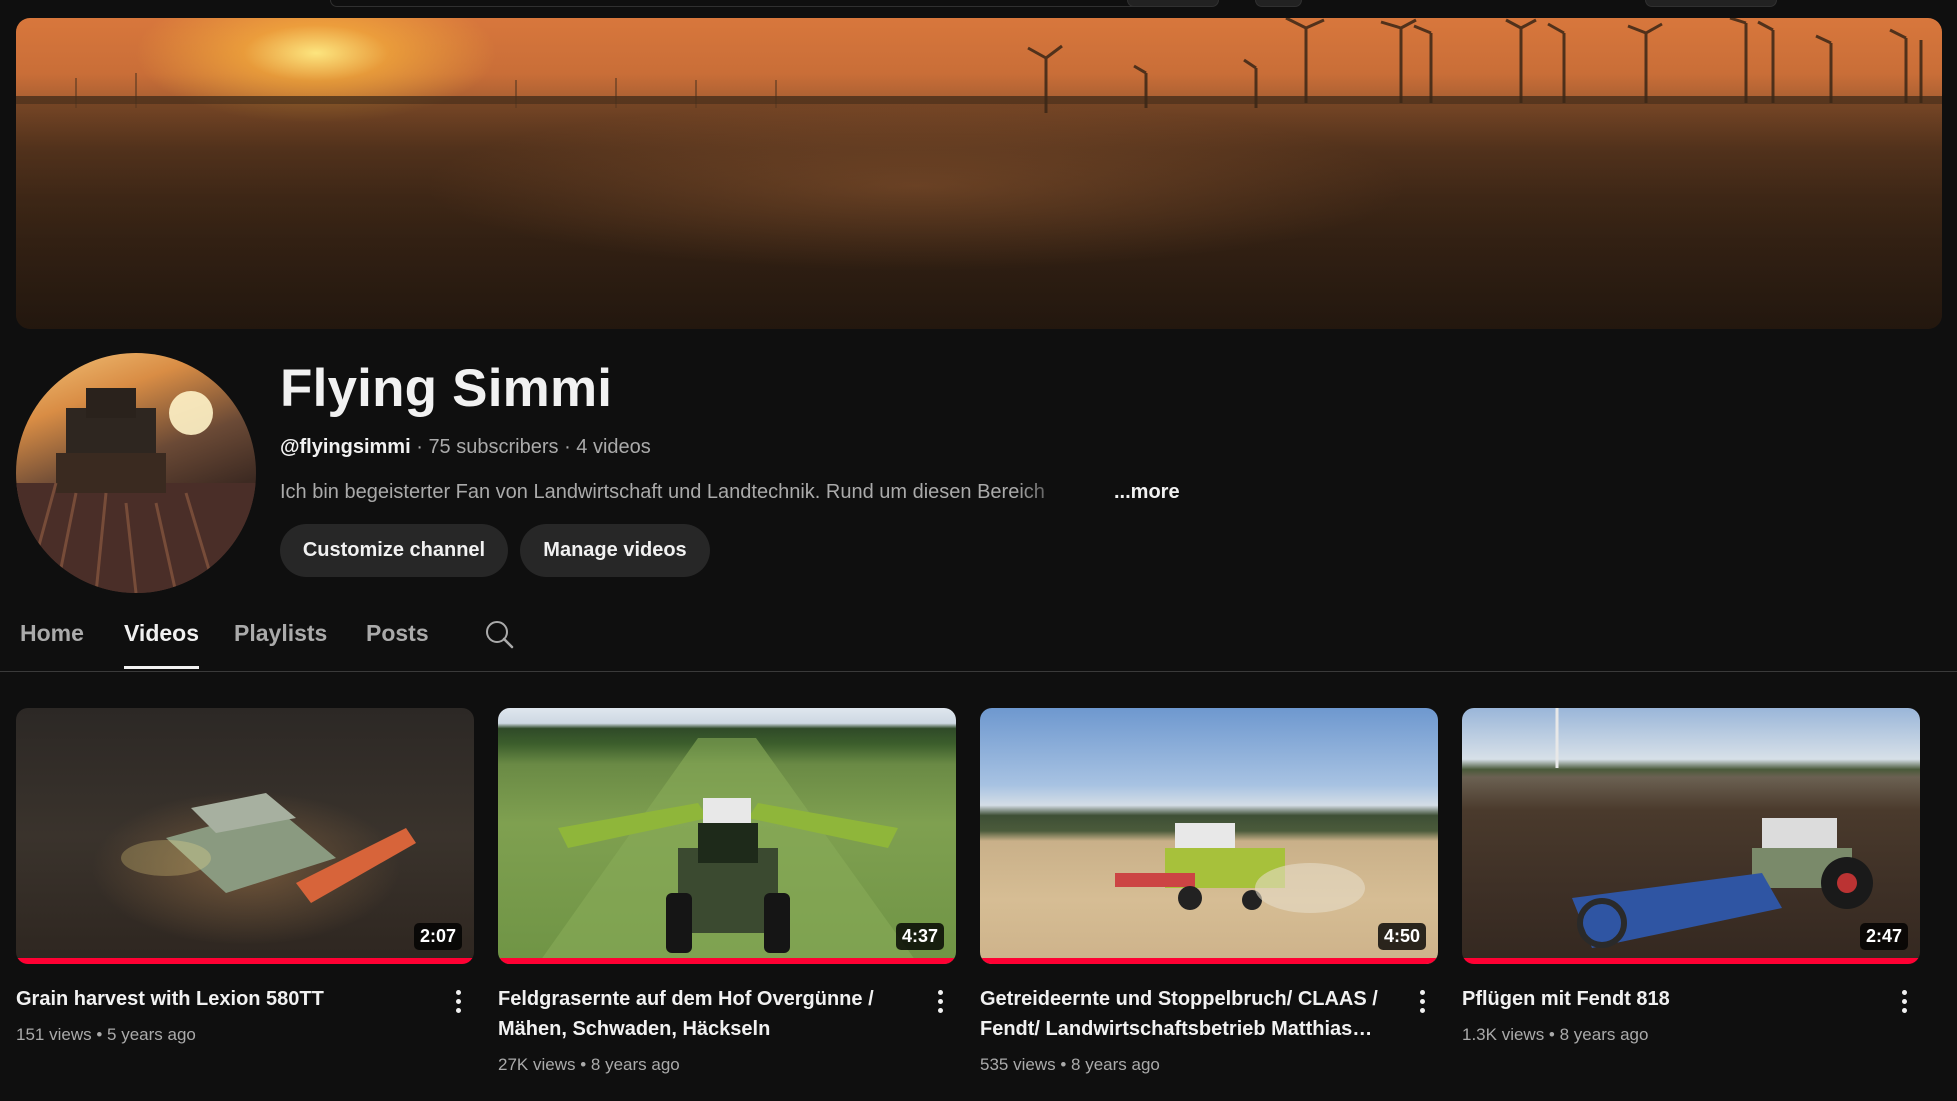 This screenshot has height=1101, width=1957. Describe the element at coordinates (1018, 1064) in the screenshot. I see `view-count: 535 views` at that location.